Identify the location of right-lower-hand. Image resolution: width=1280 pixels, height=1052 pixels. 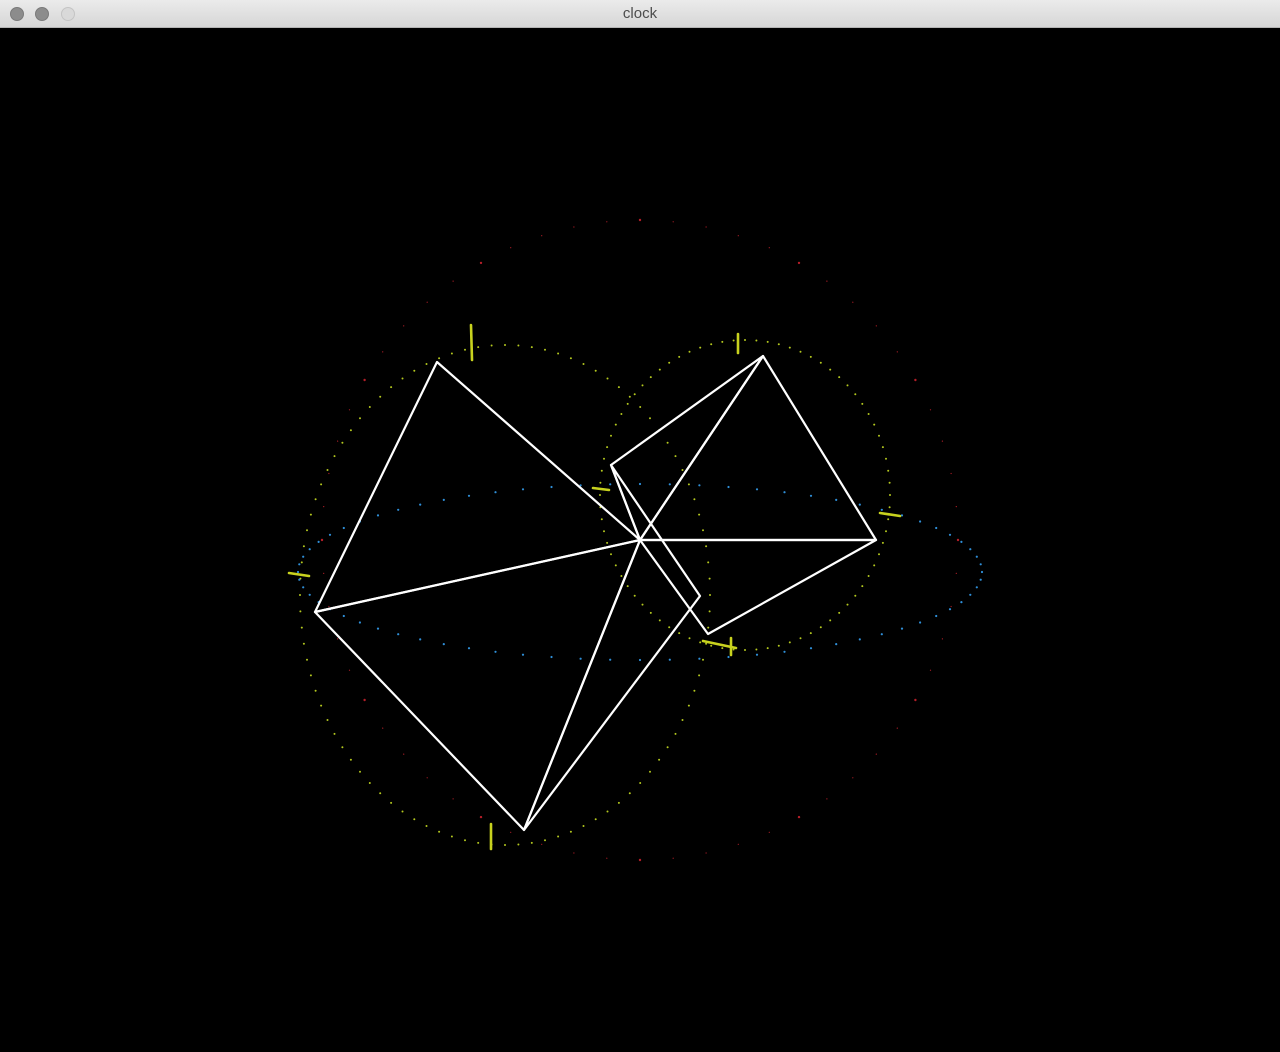
(758, 587).